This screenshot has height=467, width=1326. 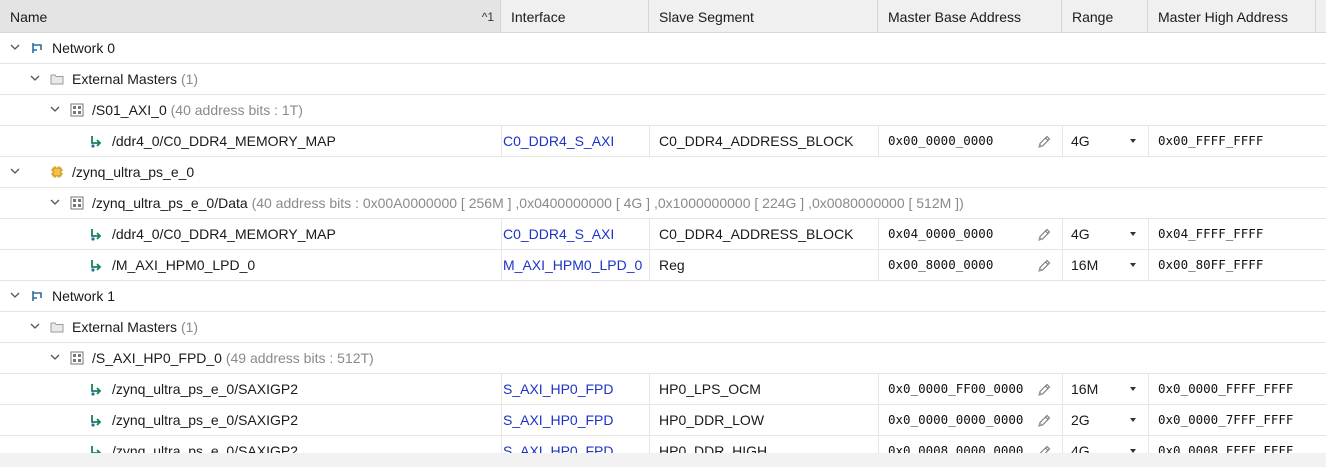 I want to click on master-high-address: 0x04_FFFF_FFFF, so click(x=1211, y=233).